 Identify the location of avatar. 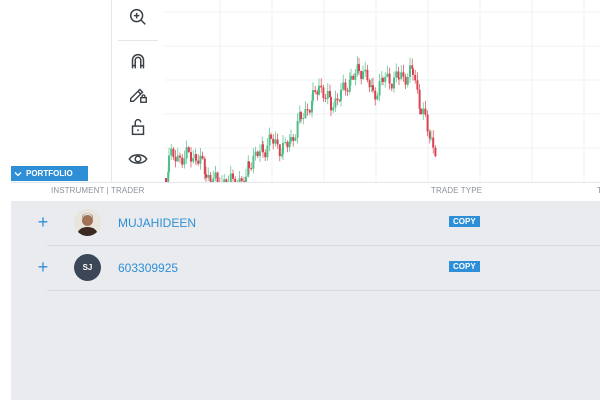
(87, 222).